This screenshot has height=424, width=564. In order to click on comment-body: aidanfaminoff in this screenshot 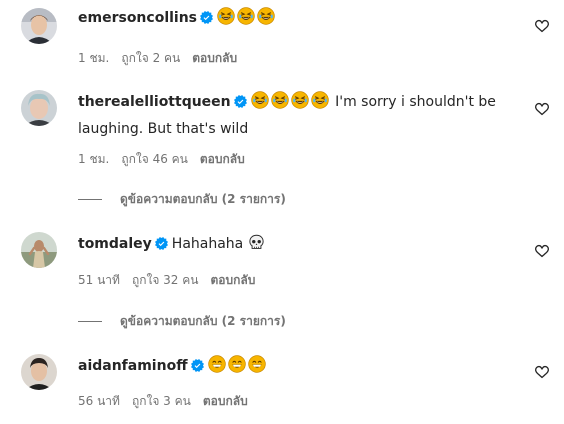, I will do `click(298, 367)`.